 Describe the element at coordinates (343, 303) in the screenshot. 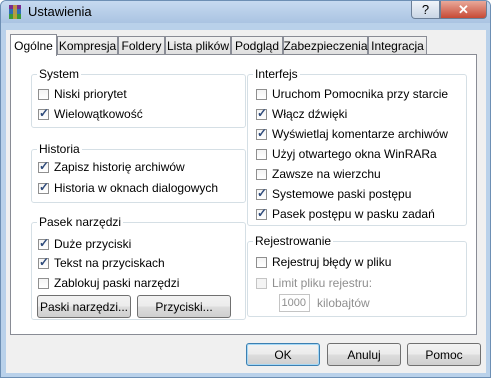

I see `log-limit-unit: kilobajtów` at that location.